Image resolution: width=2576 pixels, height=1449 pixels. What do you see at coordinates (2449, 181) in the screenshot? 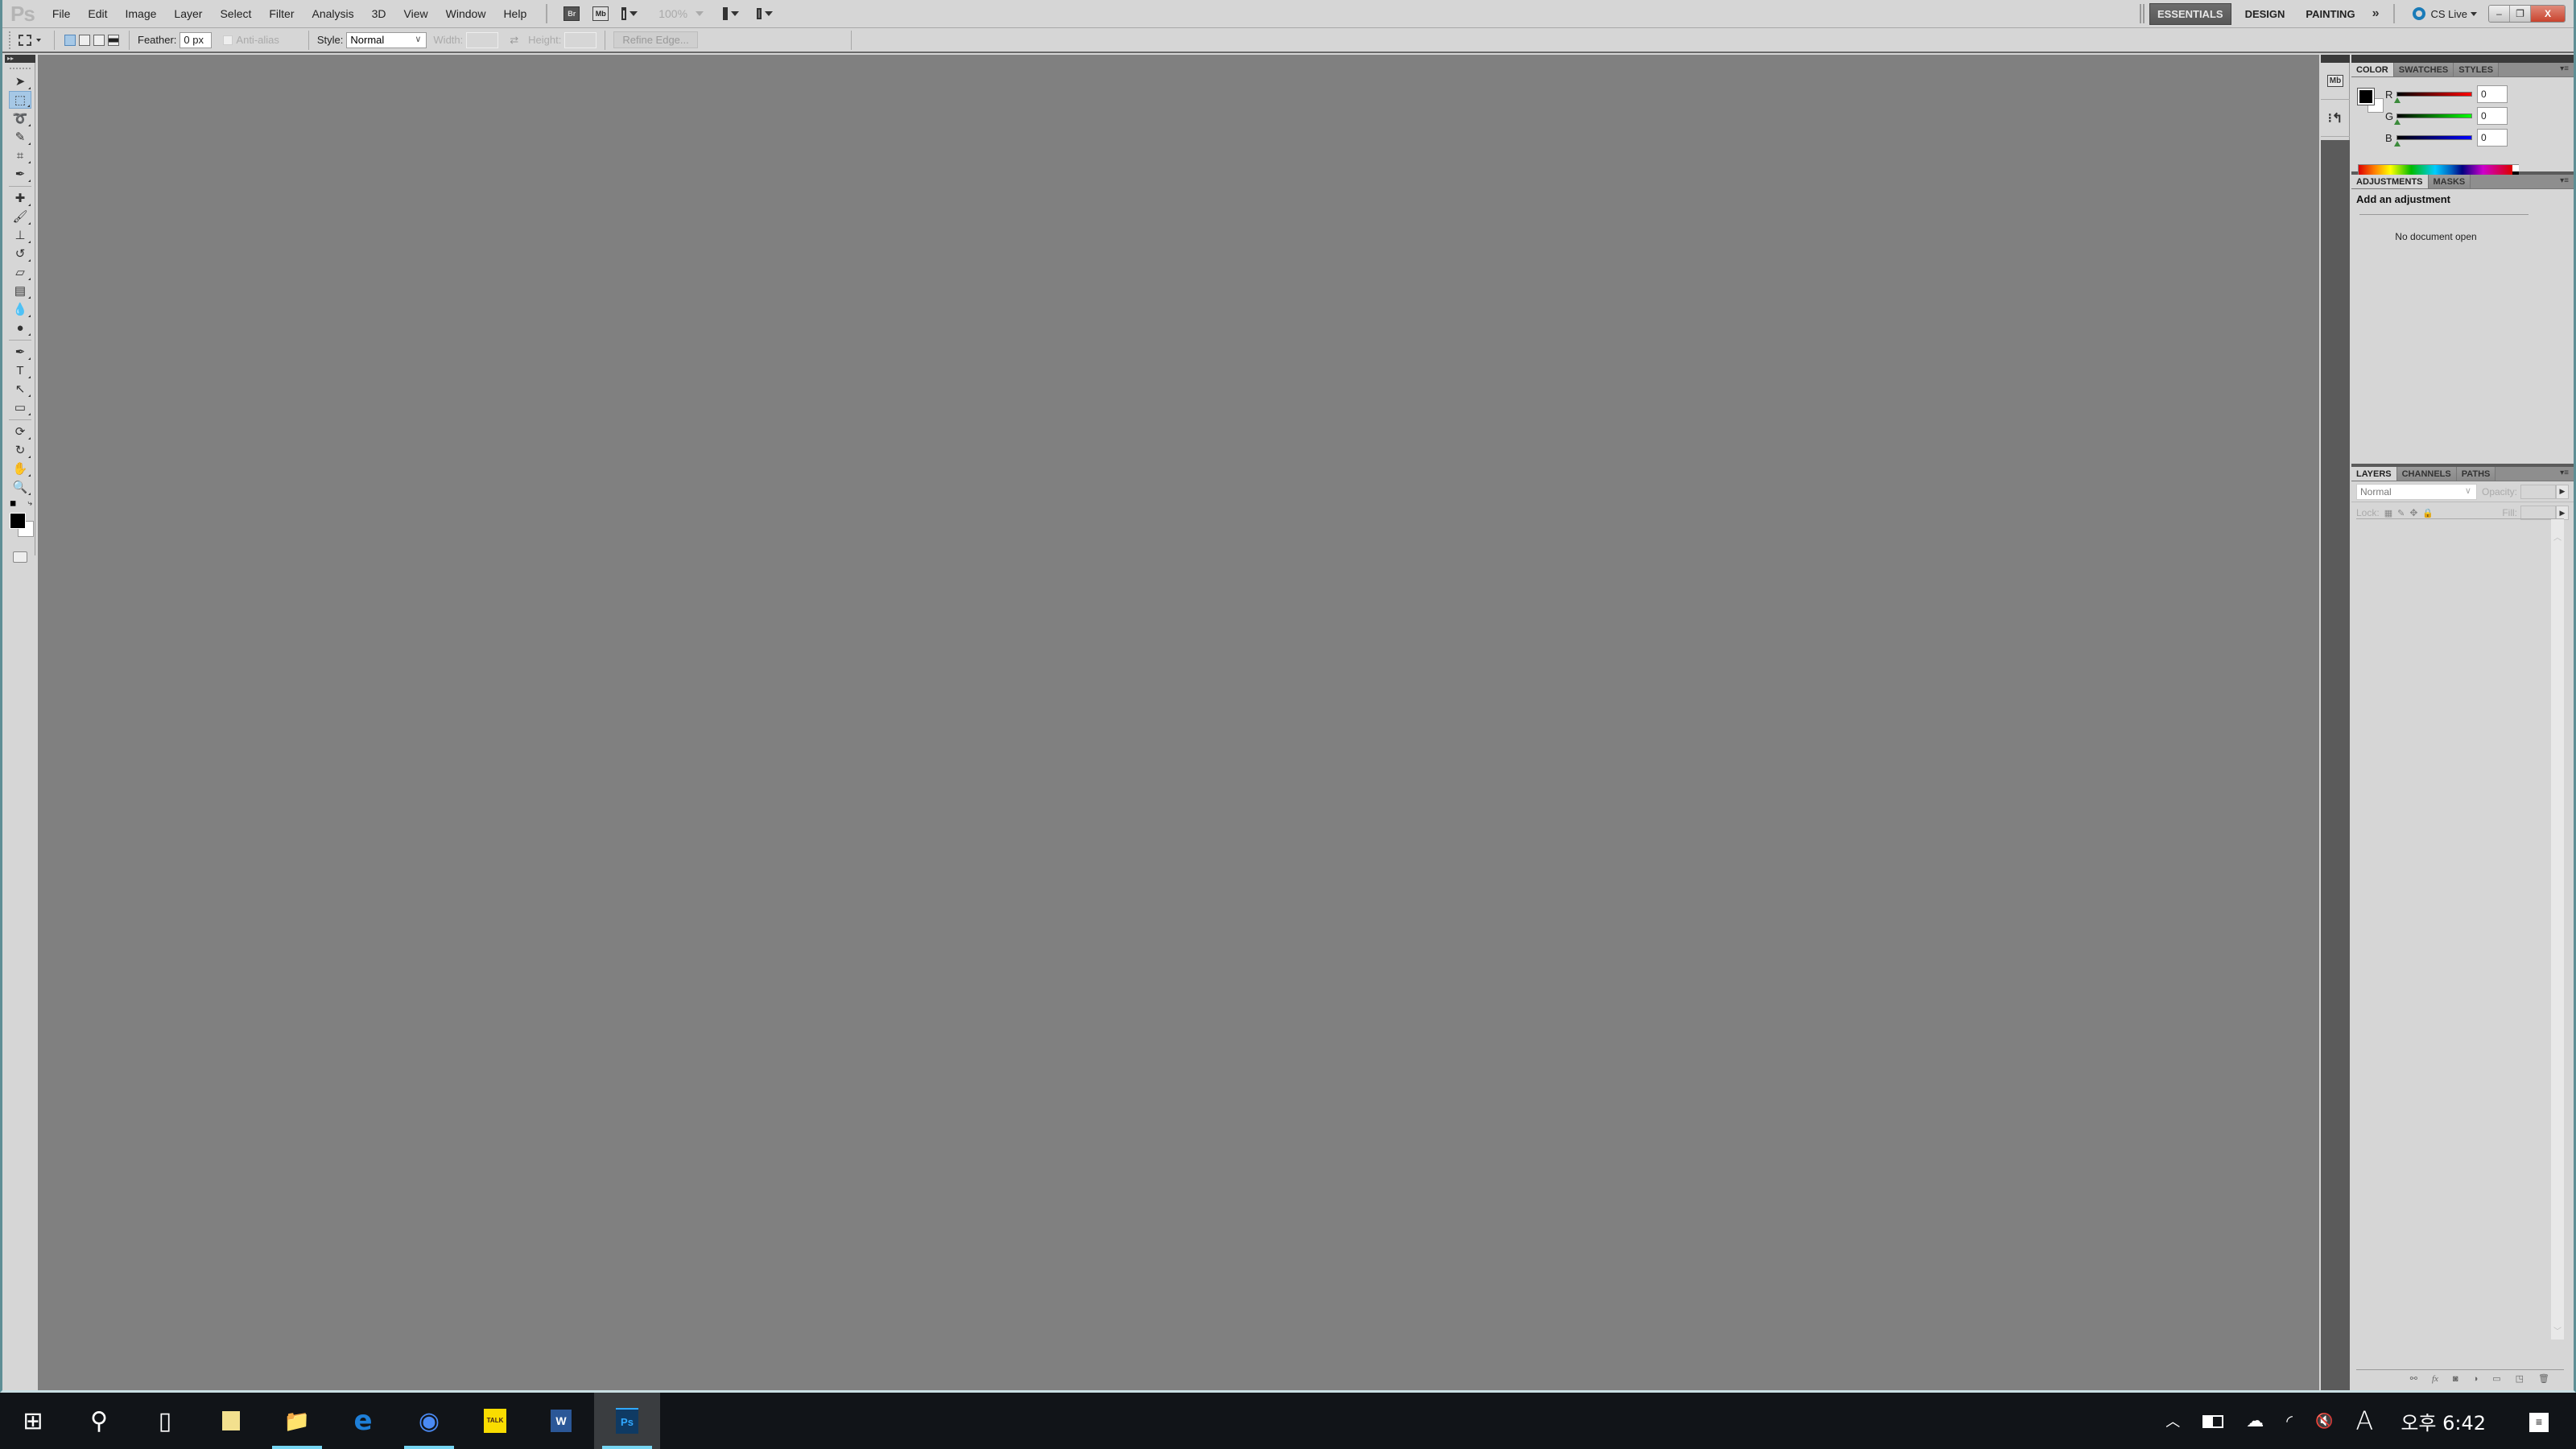
I see `tab-masks: MASKS` at bounding box center [2449, 181].